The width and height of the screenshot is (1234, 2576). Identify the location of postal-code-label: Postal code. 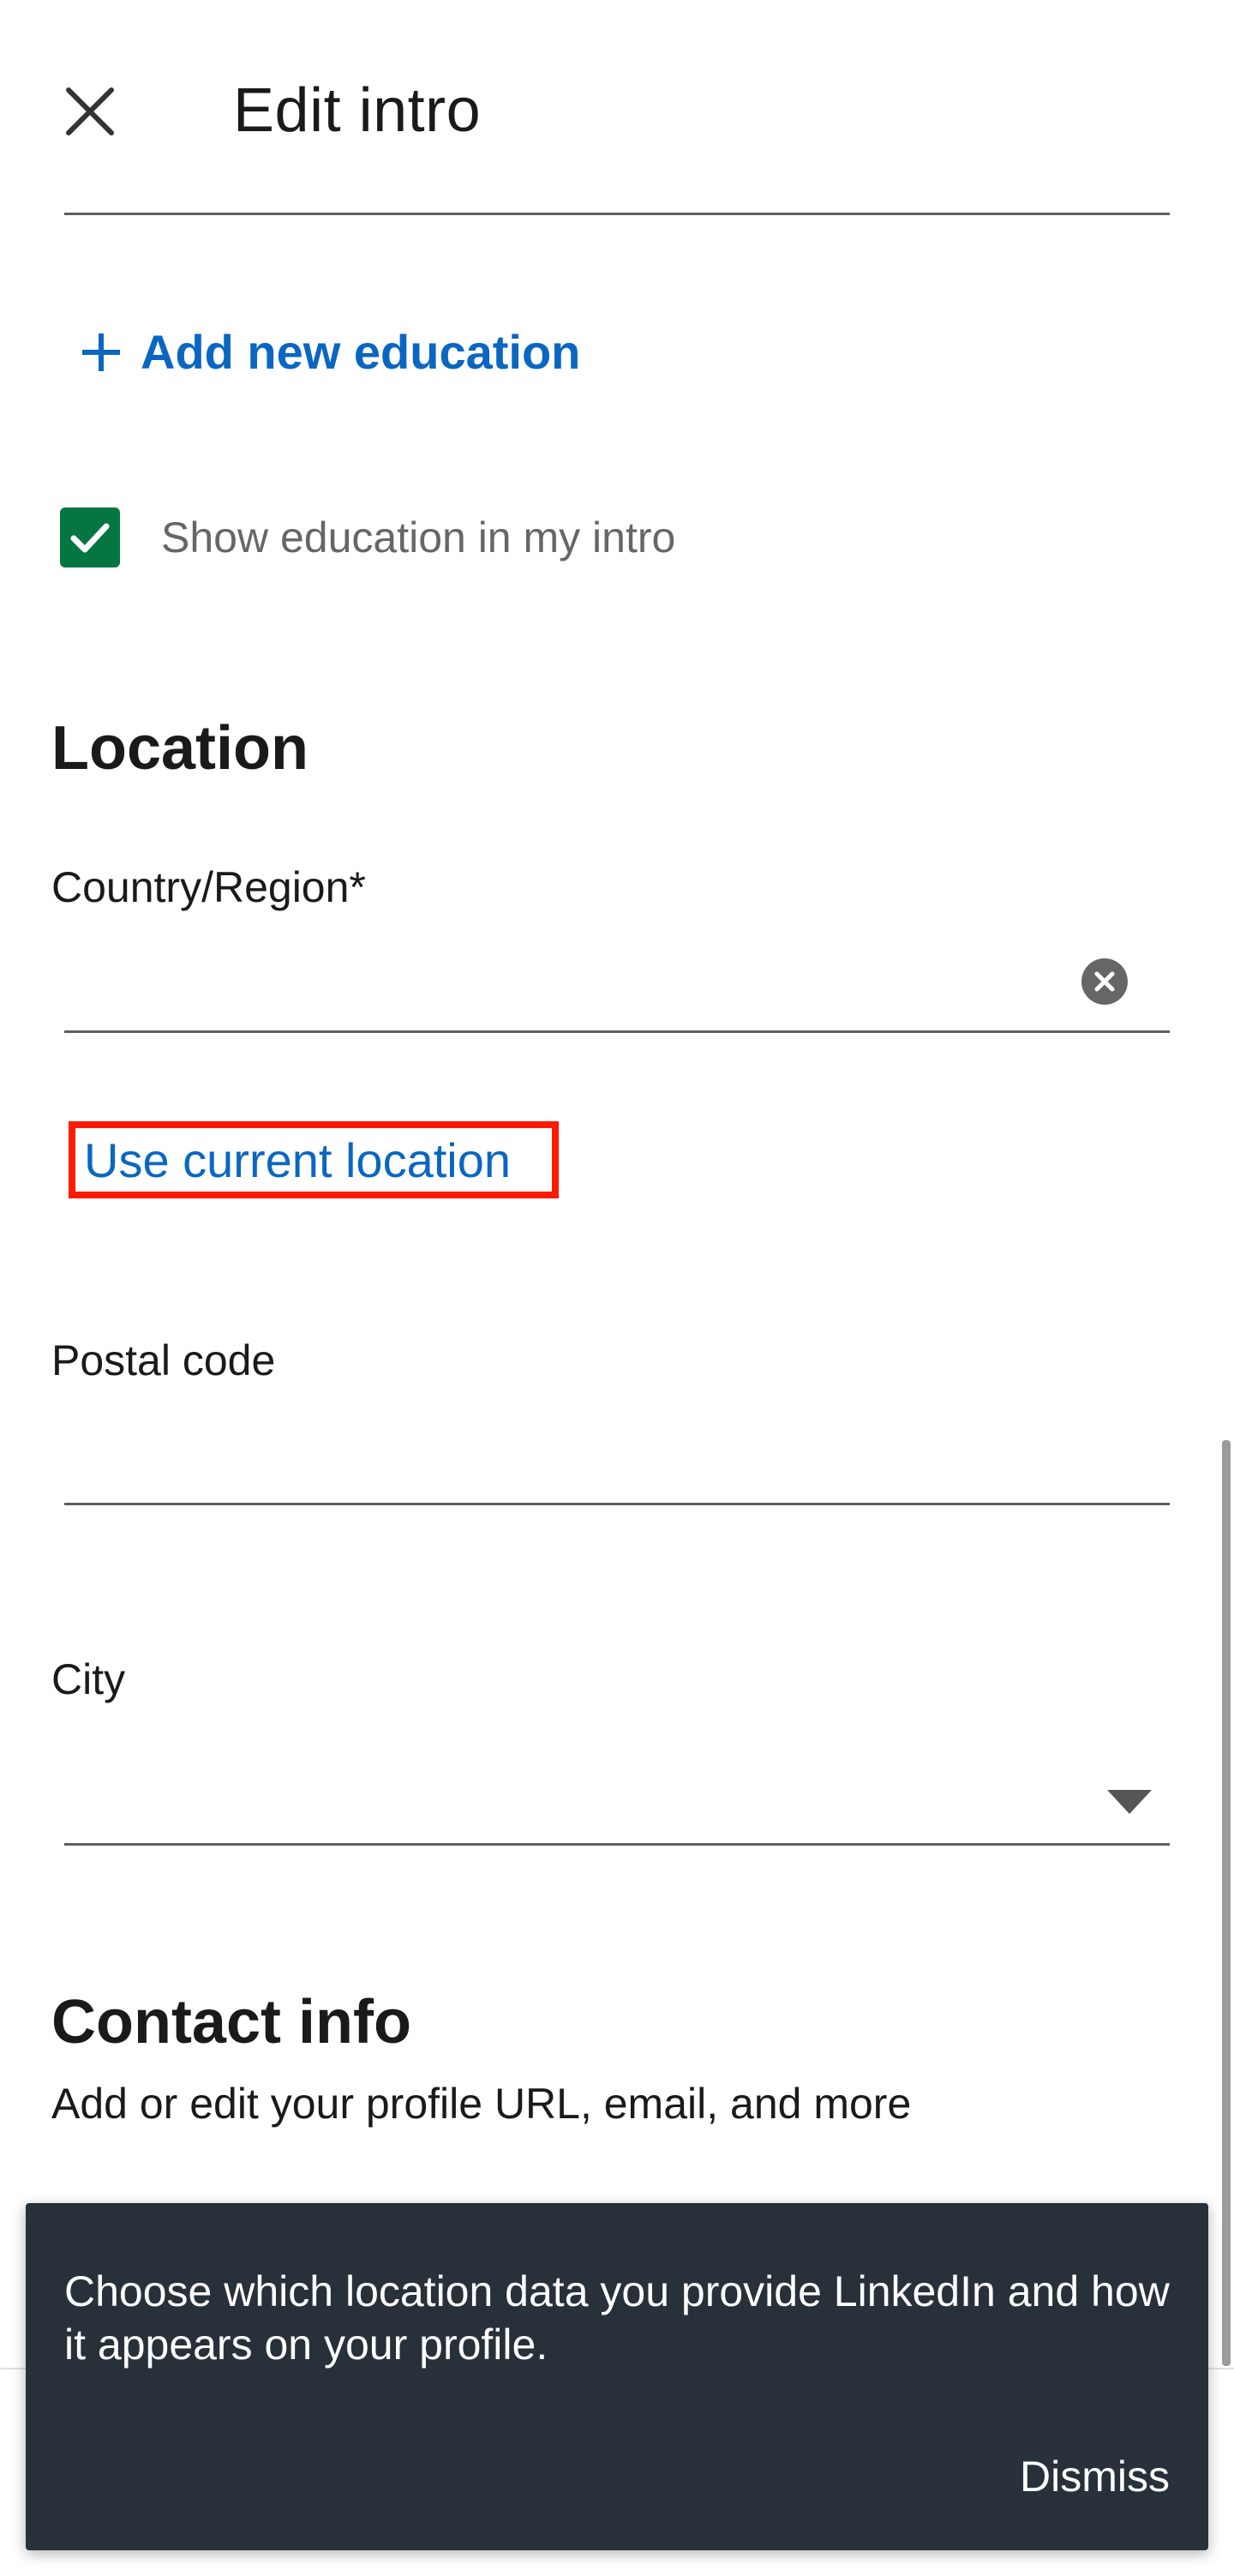
(163, 1360).